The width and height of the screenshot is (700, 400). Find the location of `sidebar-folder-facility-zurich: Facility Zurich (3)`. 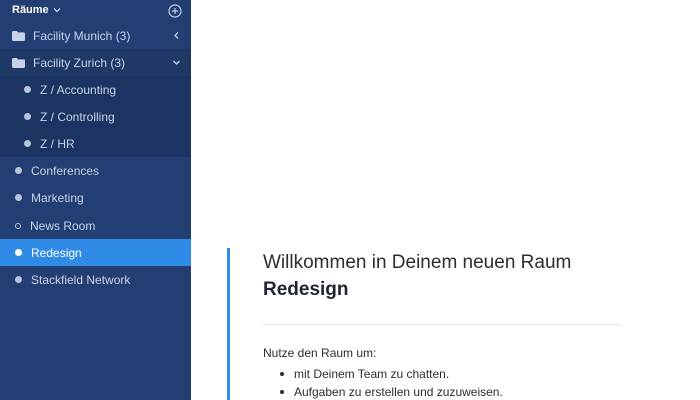

sidebar-folder-facility-zurich: Facility Zurich (3) is located at coordinates (95, 62).